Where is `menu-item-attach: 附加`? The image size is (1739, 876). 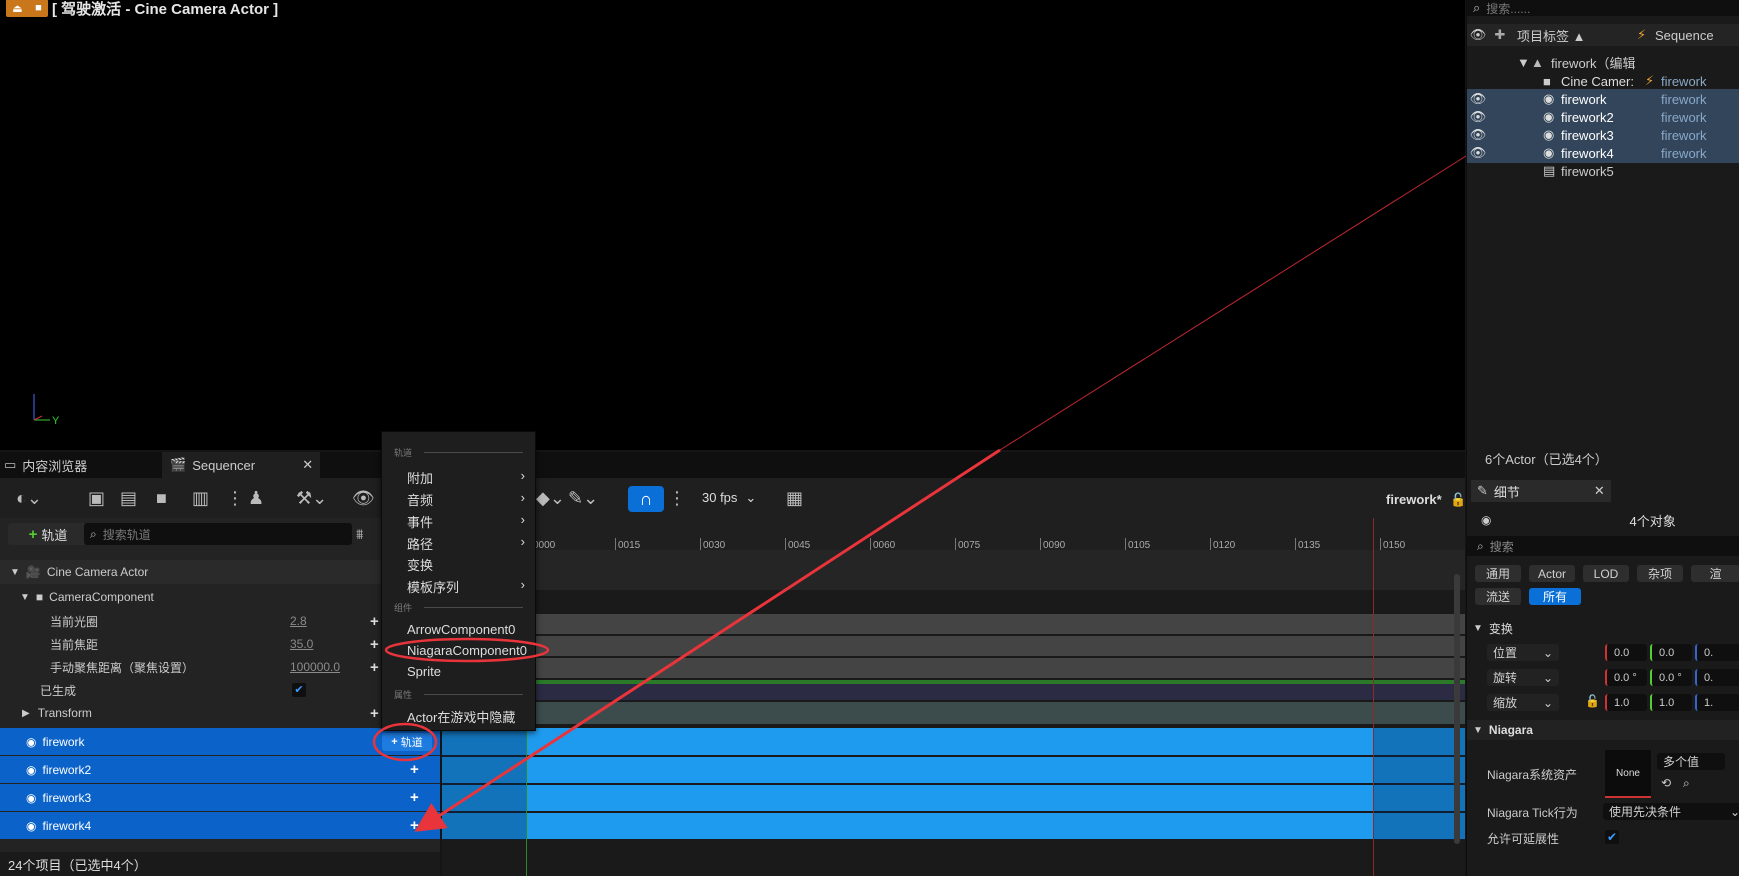 menu-item-attach: 附加 is located at coordinates (420, 477).